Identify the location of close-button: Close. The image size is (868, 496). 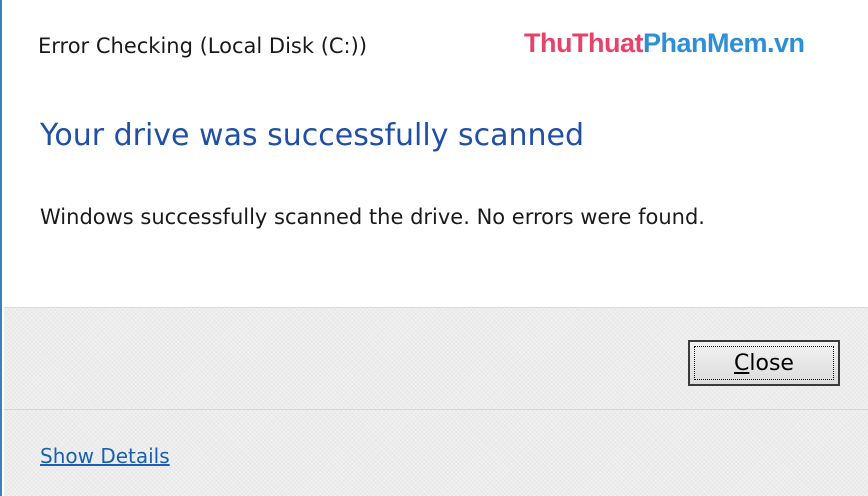
(764, 363).